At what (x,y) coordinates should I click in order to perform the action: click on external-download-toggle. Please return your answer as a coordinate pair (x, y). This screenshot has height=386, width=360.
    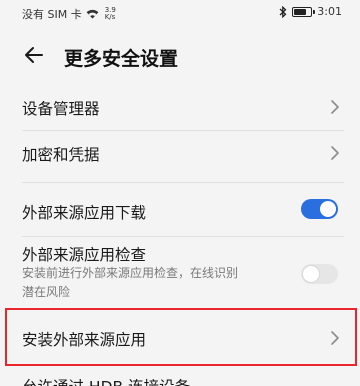
    Looking at the image, I should click on (319, 209).